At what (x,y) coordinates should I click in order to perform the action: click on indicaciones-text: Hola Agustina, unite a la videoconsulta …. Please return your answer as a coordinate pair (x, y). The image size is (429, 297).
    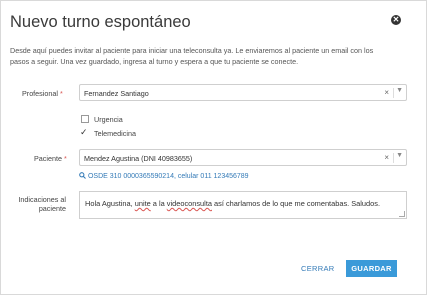
    Looking at the image, I should click on (232, 203).